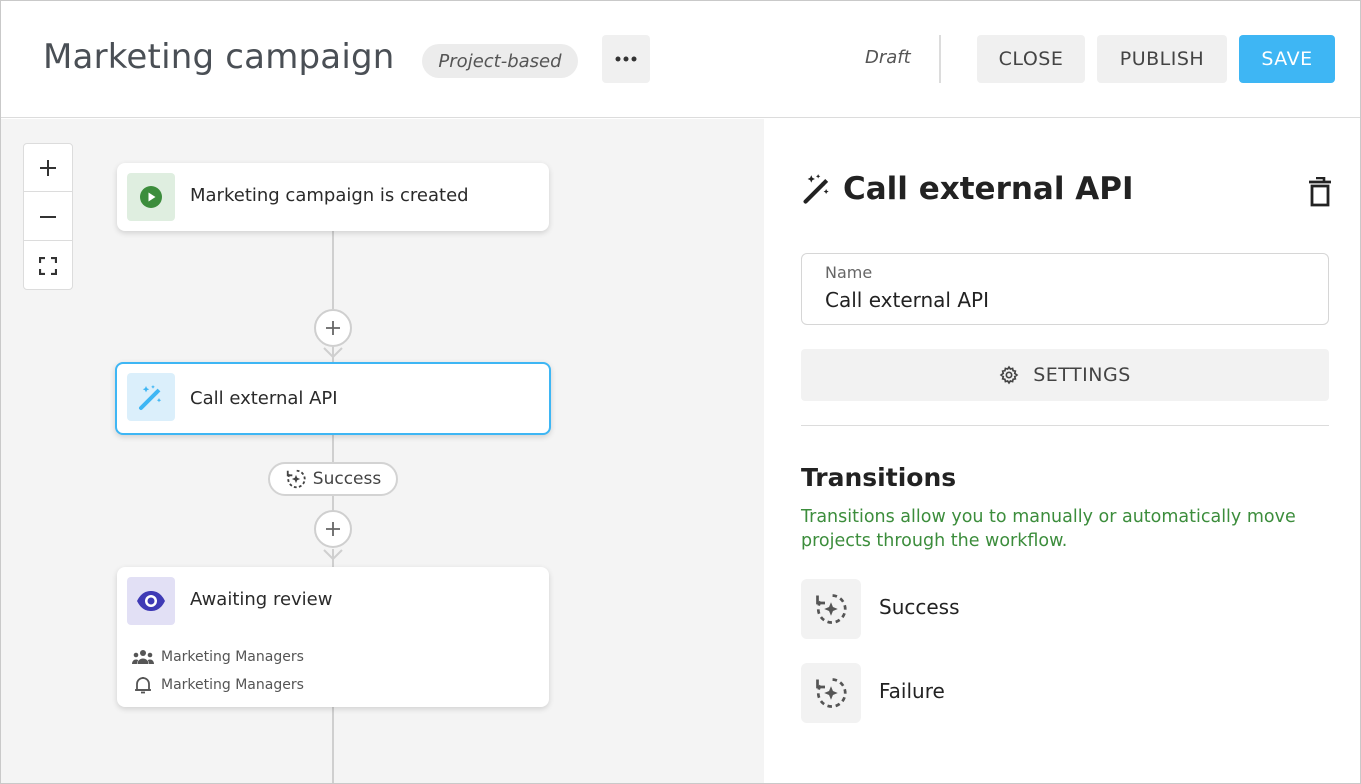  What do you see at coordinates (232, 685) in the screenshot?
I see `notifications-text: Marketing Managers` at bounding box center [232, 685].